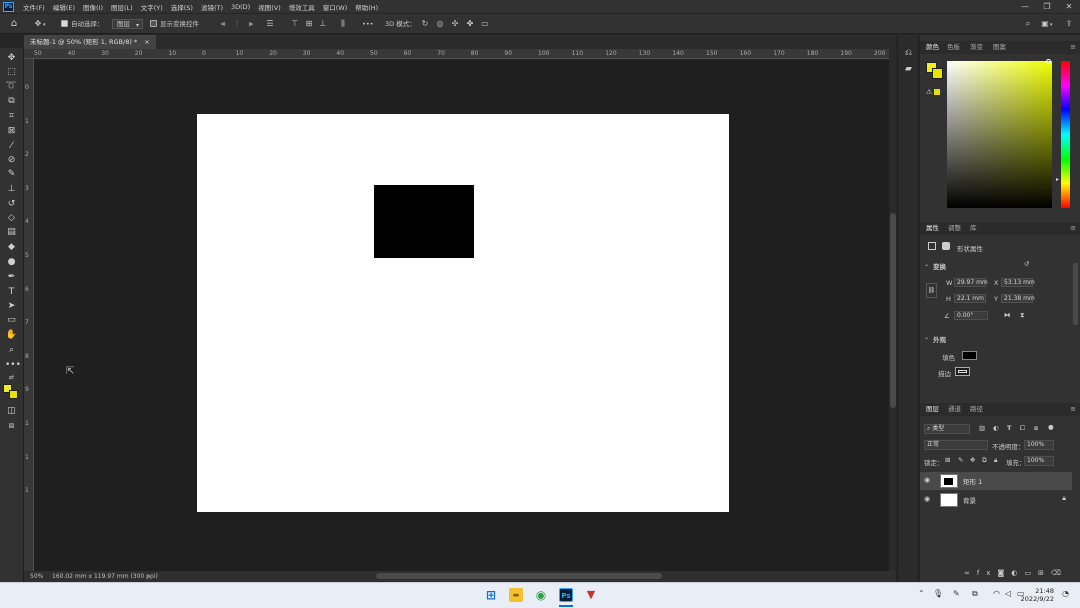  I want to click on volume-icon: ◁, so click(1008, 593).